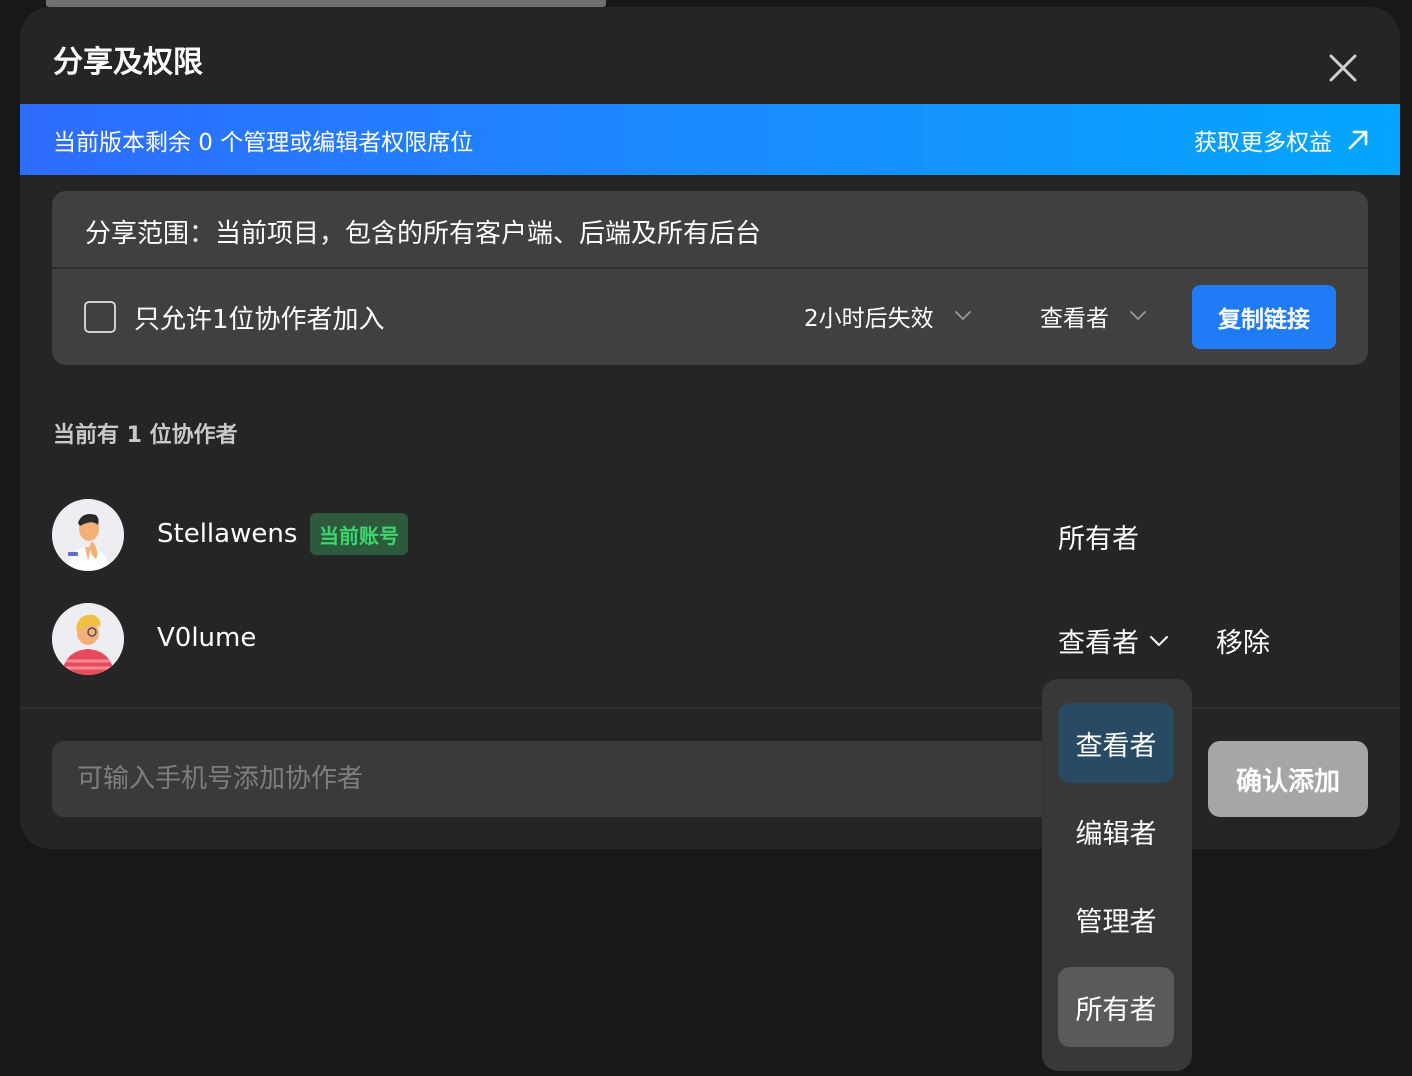  What do you see at coordinates (1264, 317) in the screenshot?
I see `copy-link-button: 复制链接` at bounding box center [1264, 317].